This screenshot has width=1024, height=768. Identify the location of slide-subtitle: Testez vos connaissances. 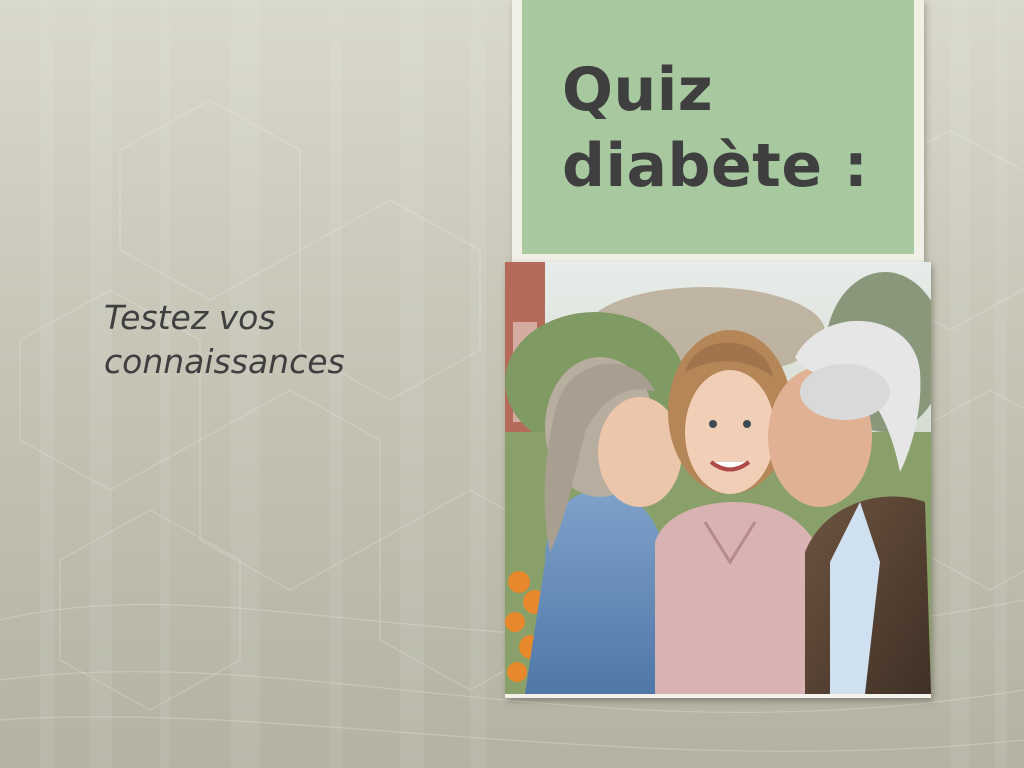
(269, 340).